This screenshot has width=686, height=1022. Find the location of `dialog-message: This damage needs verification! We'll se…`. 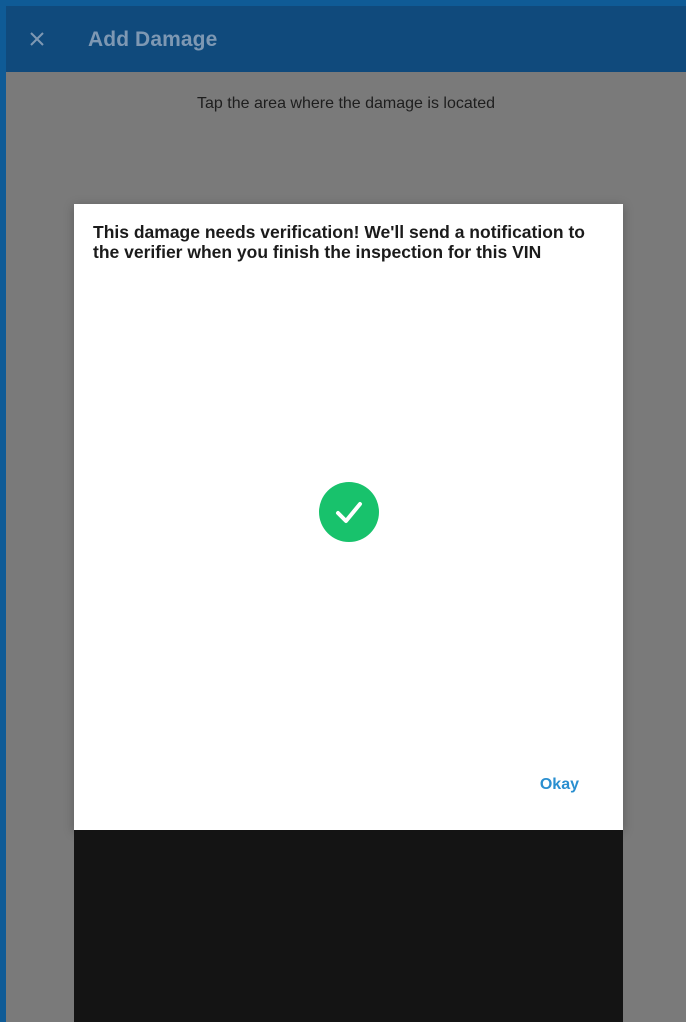

dialog-message: This damage needs verification! We'll se… is located at coordinates (339, 242).